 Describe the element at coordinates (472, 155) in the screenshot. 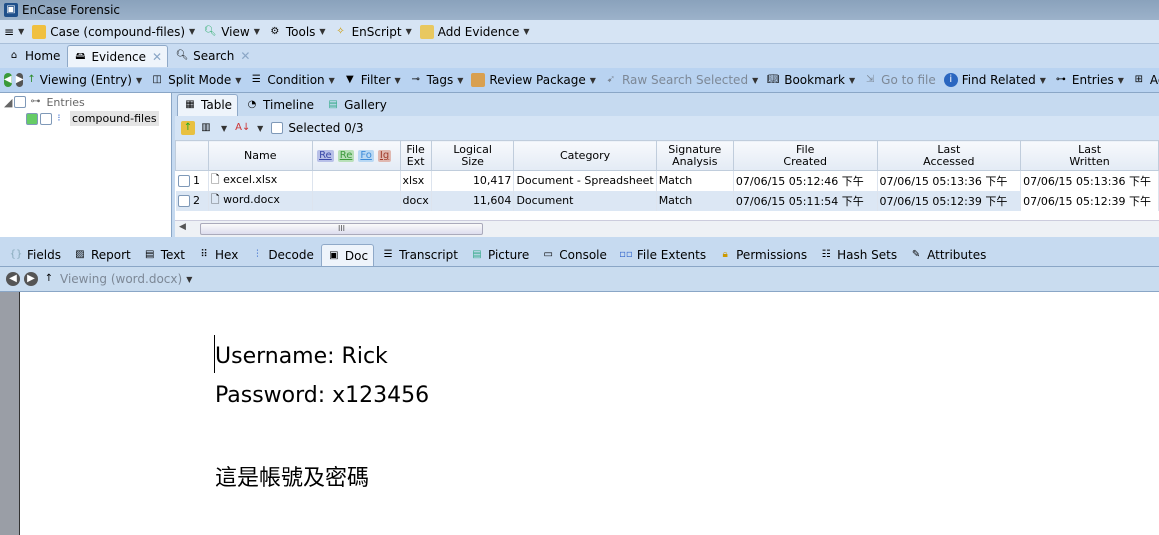

I see `header-logical-size: Logical Size` at that location.